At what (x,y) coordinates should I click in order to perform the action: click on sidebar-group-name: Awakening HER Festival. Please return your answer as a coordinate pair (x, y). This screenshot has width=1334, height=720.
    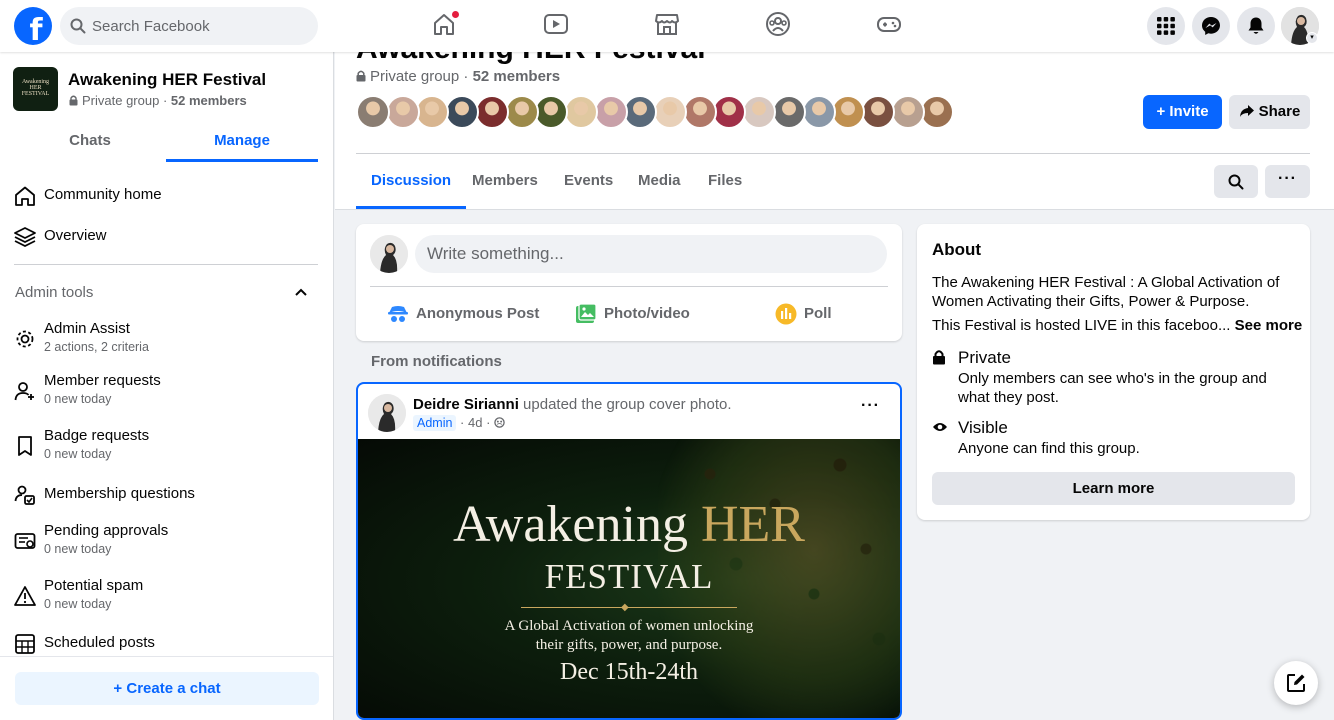
    Looking at the image, I should click on (167, 80).